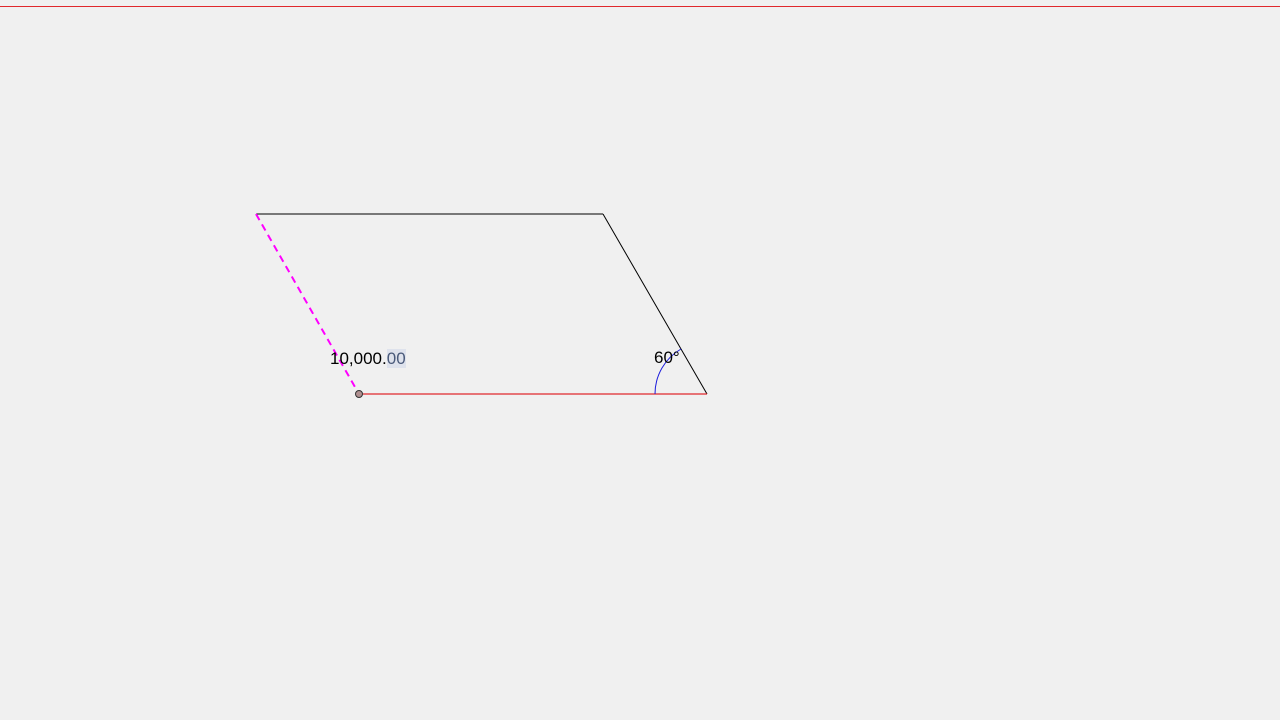  What do you see at coordinates (663, 357) in the screenshot?
I see `angle-value: 60` at bounding box center [663, 357].